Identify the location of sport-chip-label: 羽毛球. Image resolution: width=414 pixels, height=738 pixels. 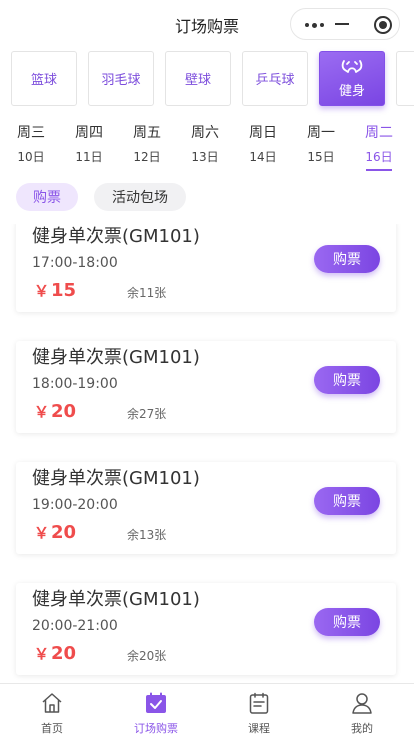
(121, 80).